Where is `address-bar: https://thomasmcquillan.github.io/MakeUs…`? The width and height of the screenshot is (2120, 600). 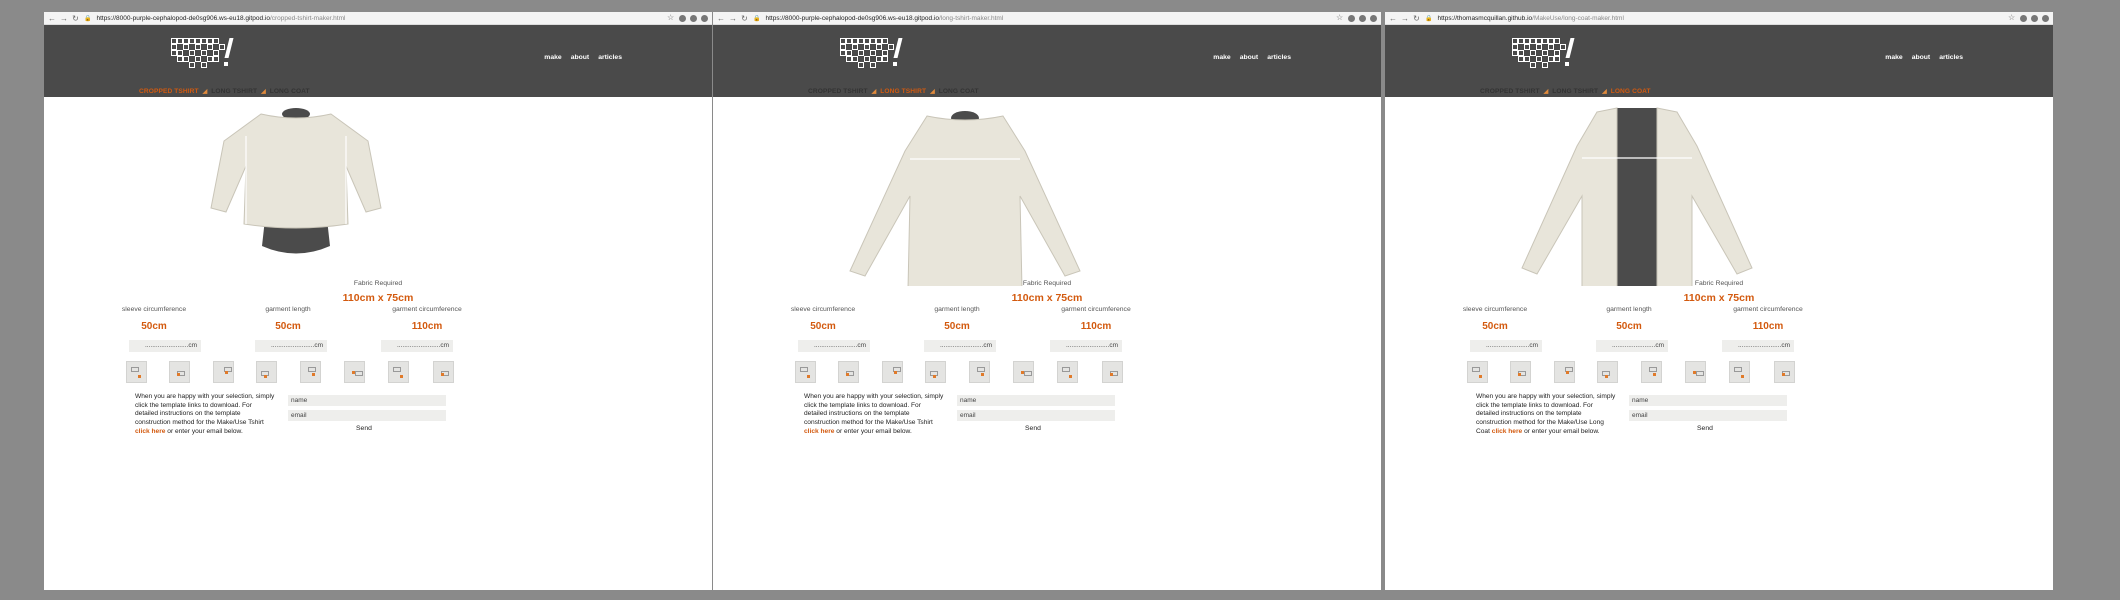
address-bar: https://thomasmcquillan.github.io/MakeUs… is located at coordinates (1720, 18).